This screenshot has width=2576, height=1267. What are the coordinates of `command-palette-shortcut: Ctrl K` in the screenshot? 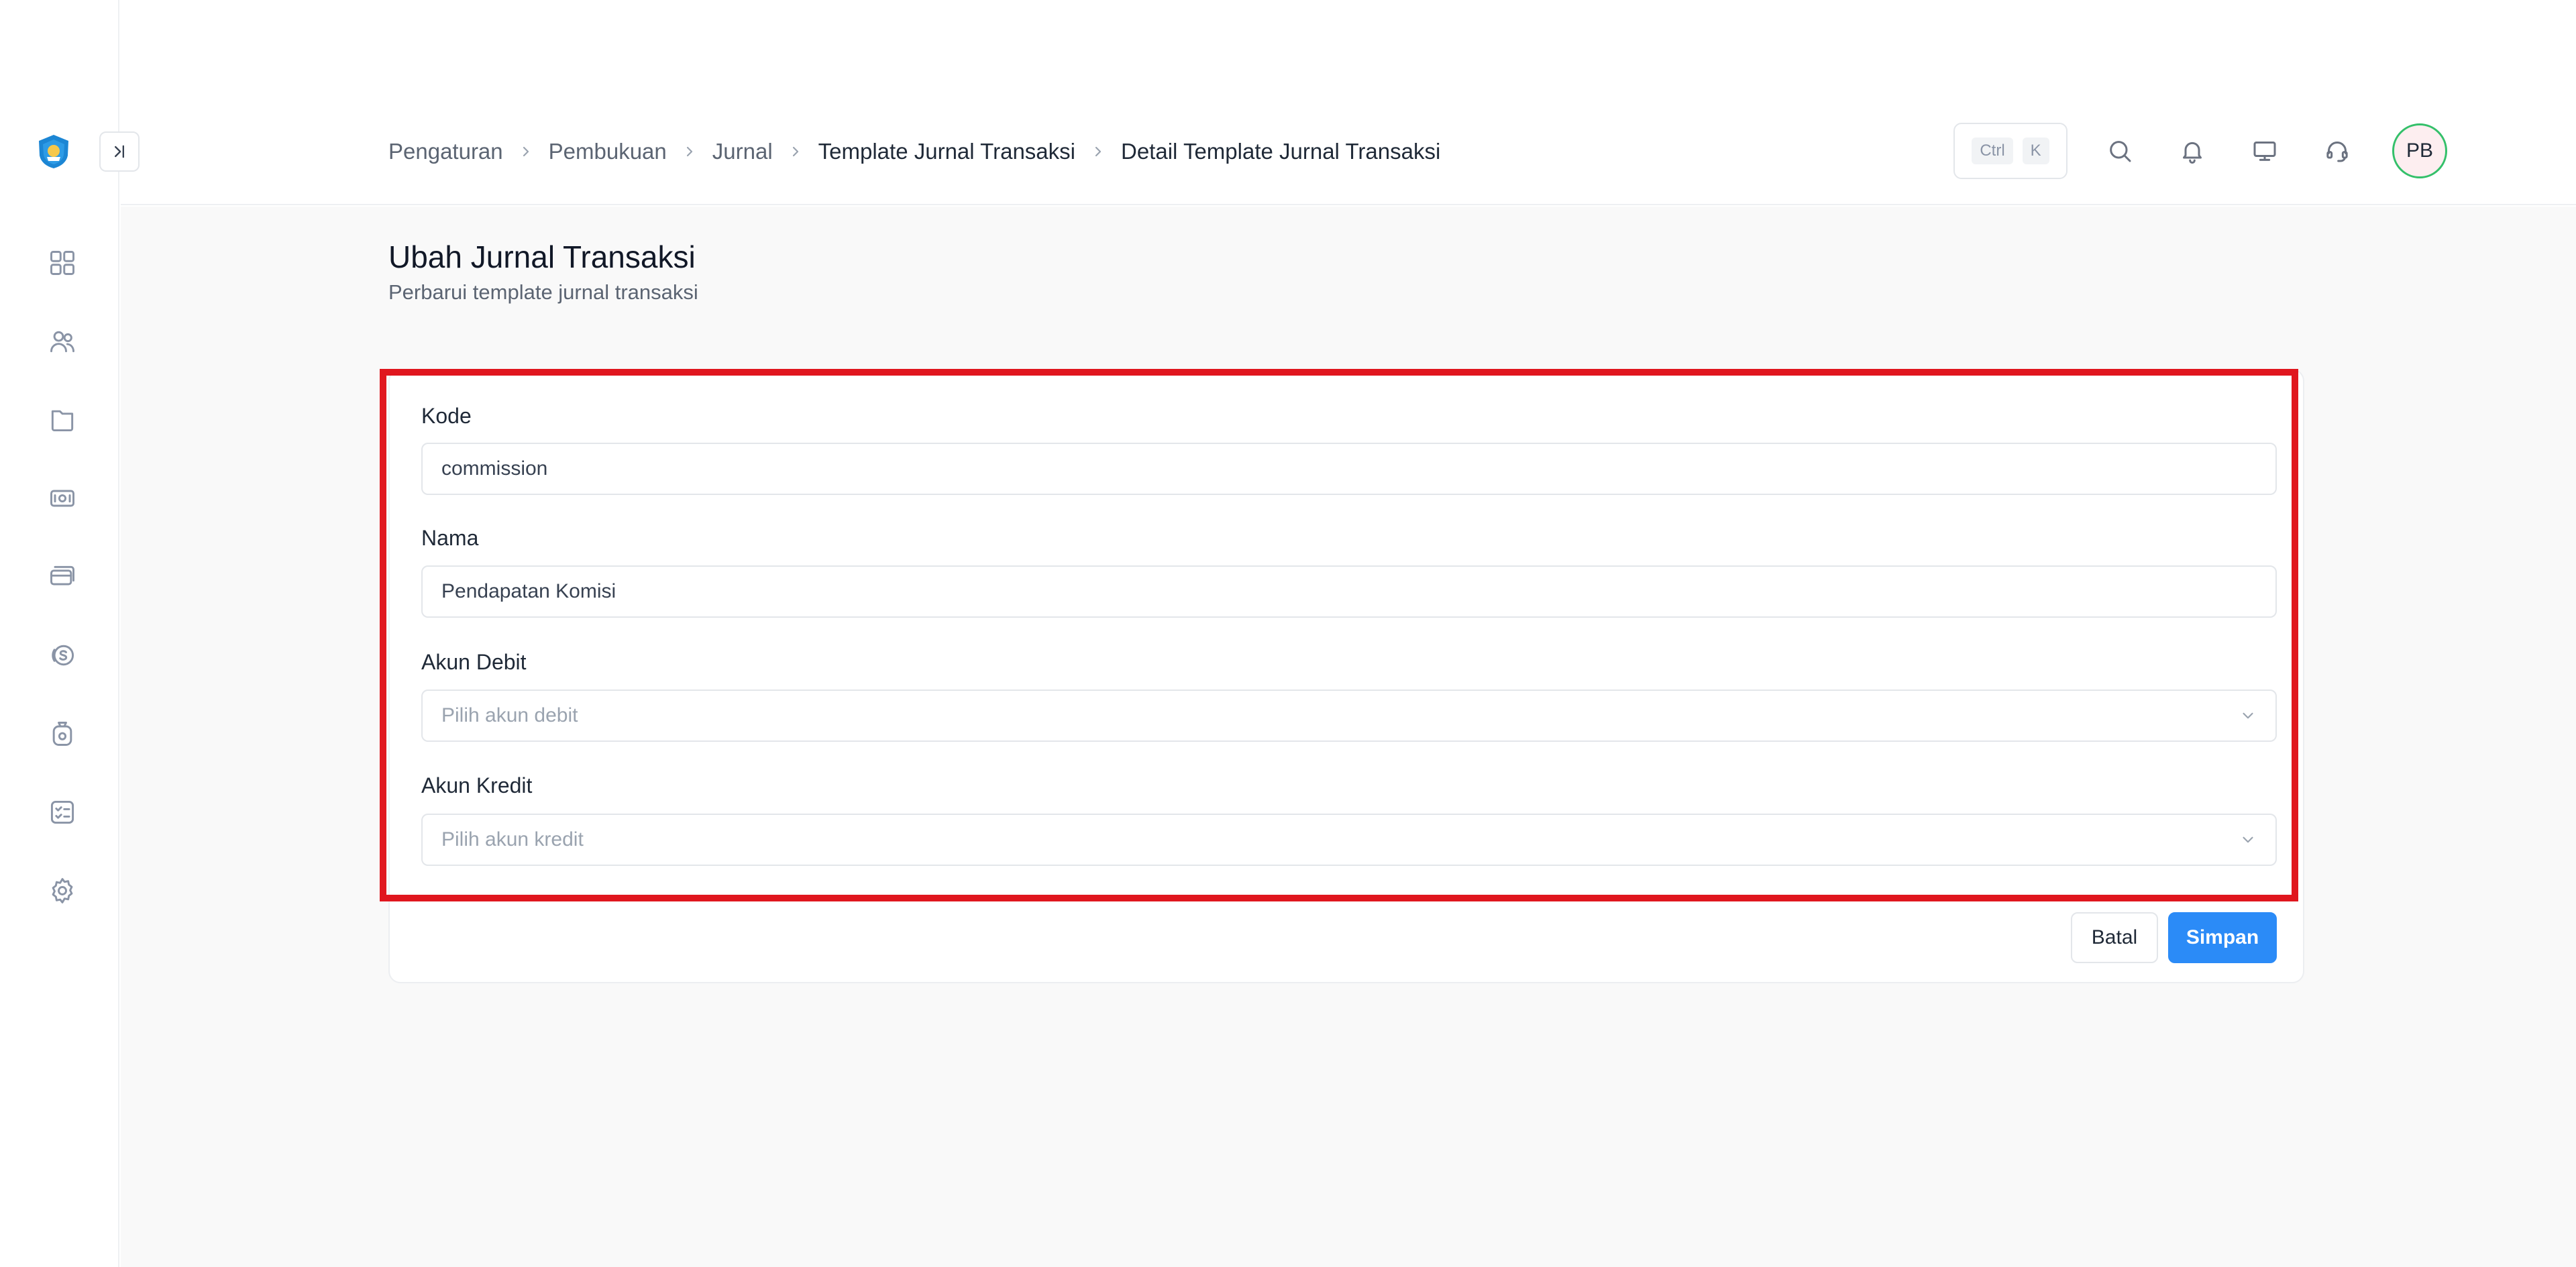 It's located at (2010, 151).